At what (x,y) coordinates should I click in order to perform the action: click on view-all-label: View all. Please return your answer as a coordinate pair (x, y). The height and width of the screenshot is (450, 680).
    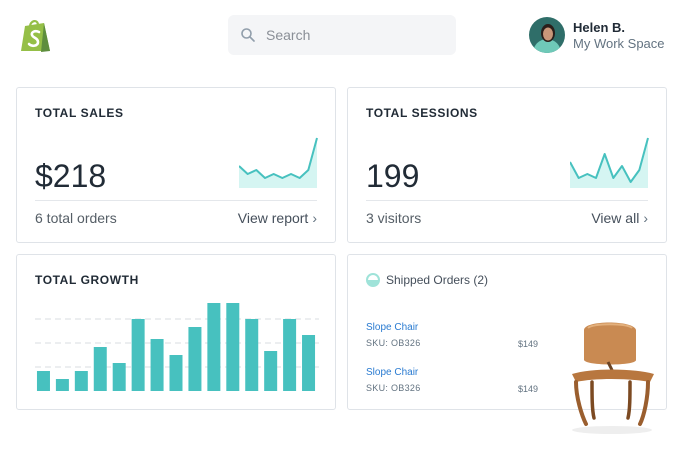
    Looking at the image, I should click on (615, 218).